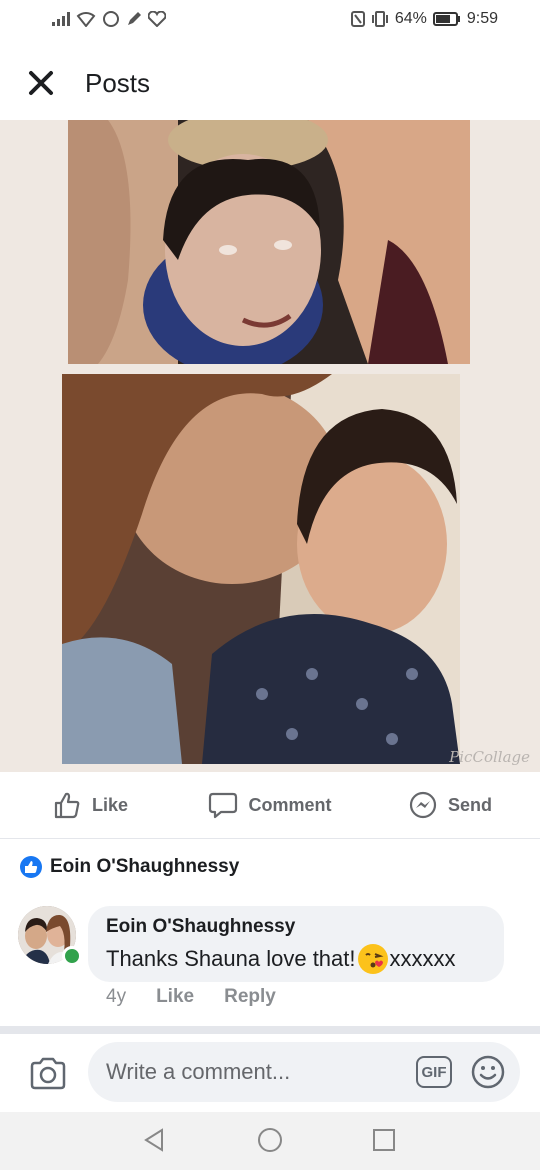  I want to click on page-title: Posts, so click(118, 83).